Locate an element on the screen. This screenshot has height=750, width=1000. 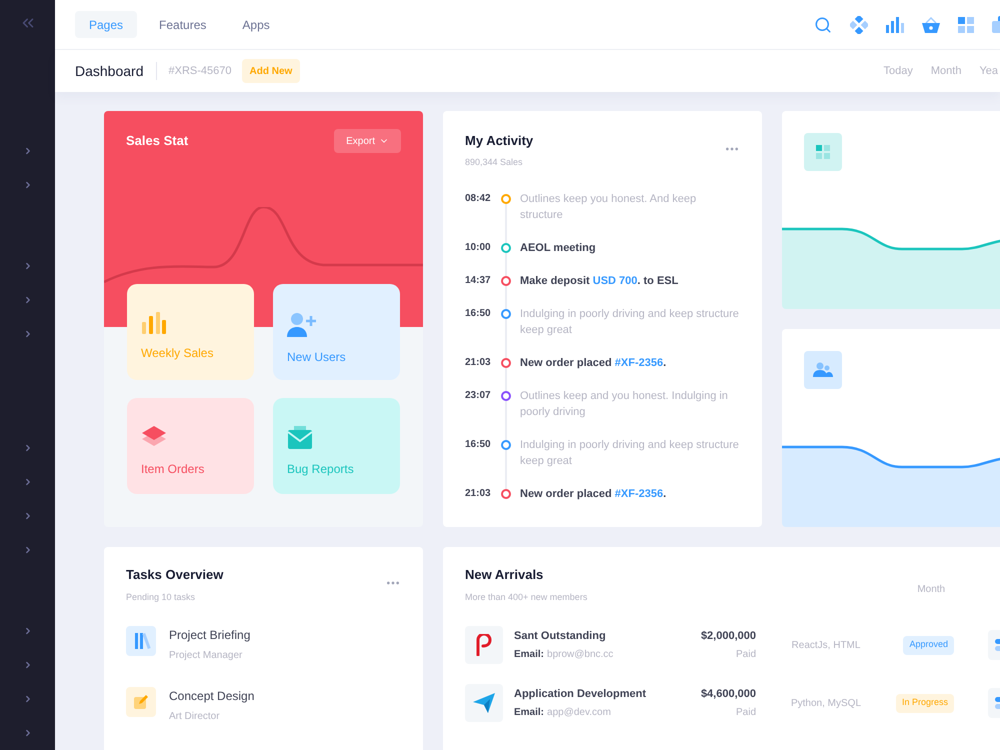
nav-tab: Features is located at coordinates (182, 24).